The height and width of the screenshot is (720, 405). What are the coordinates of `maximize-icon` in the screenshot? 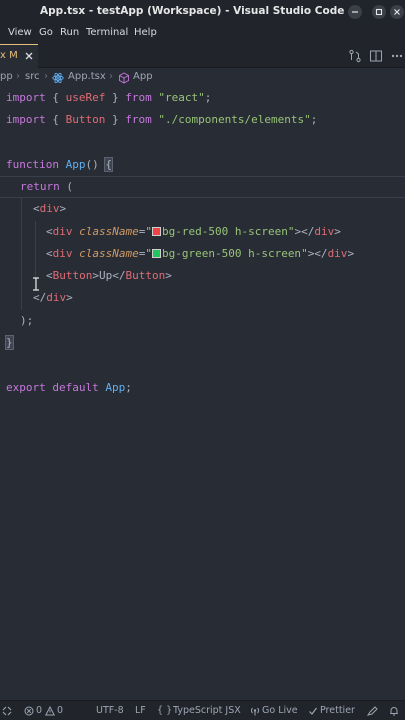 It's located at (379, 12).